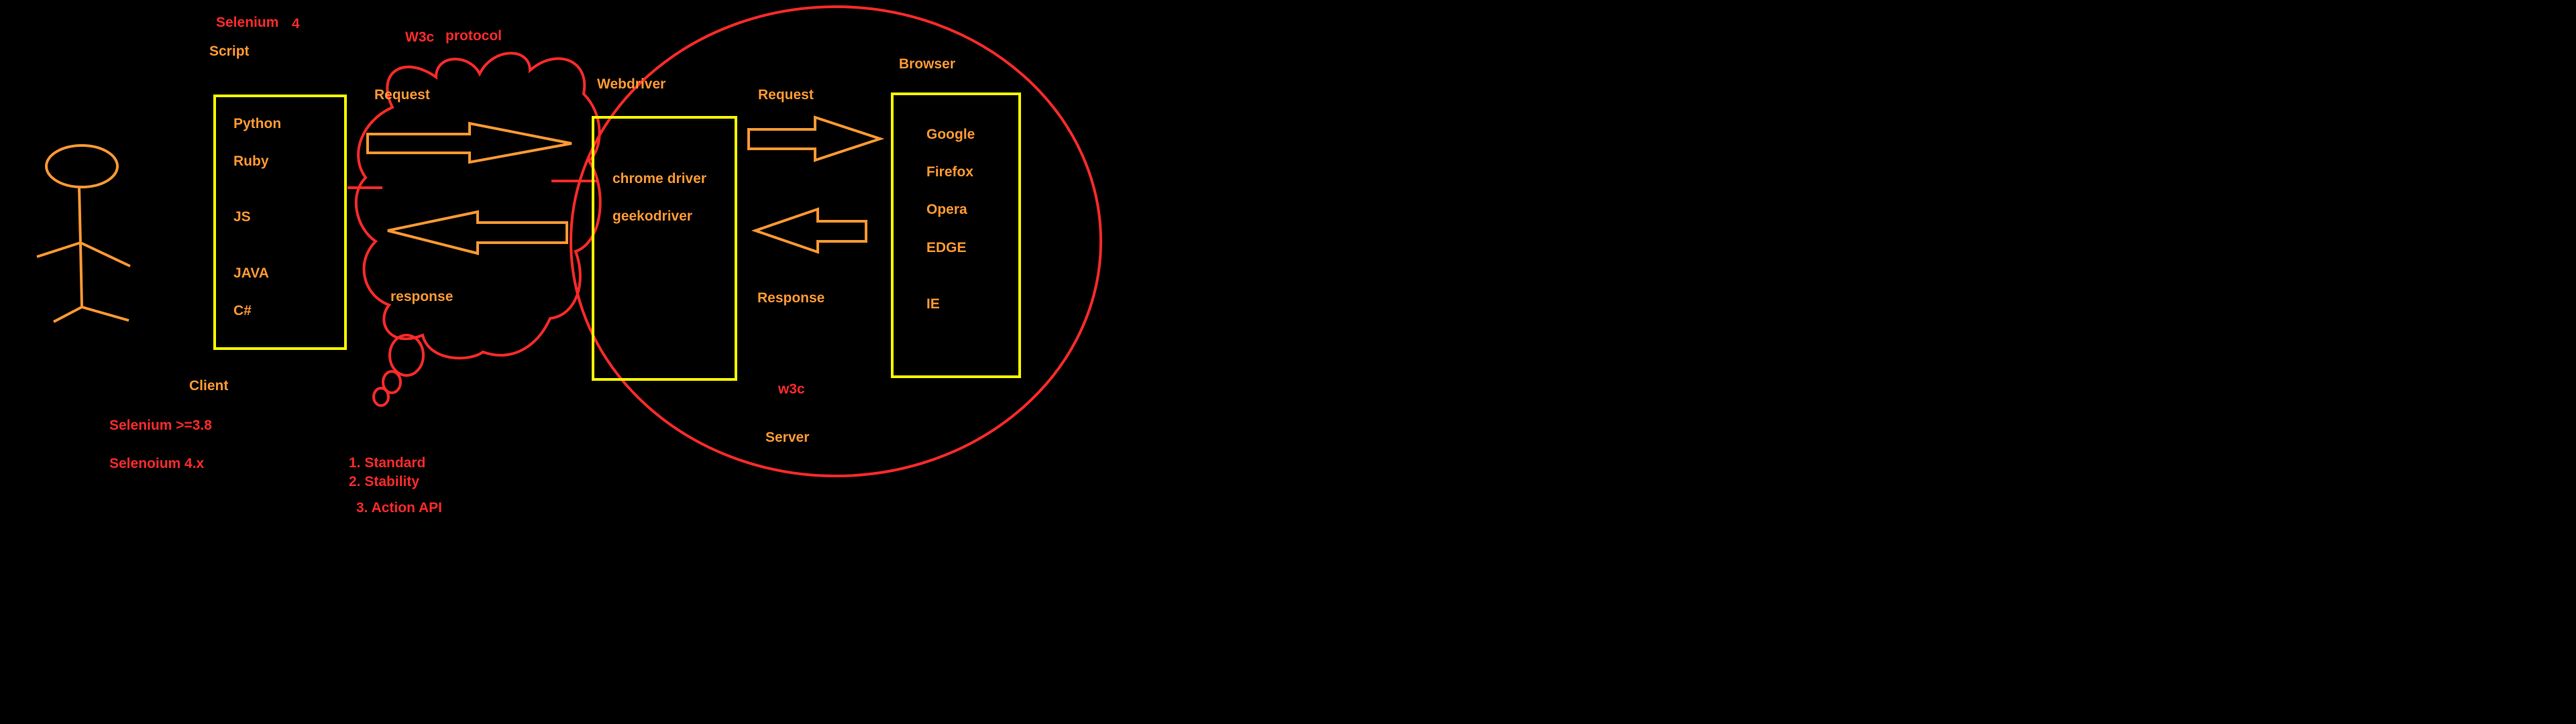 The width and height of the screenshot is (2576, 724). What do you see at coordinates (251, 273) in the screenshot?
I see `client-language-java: JAVA` at bounding box center [251, 273].